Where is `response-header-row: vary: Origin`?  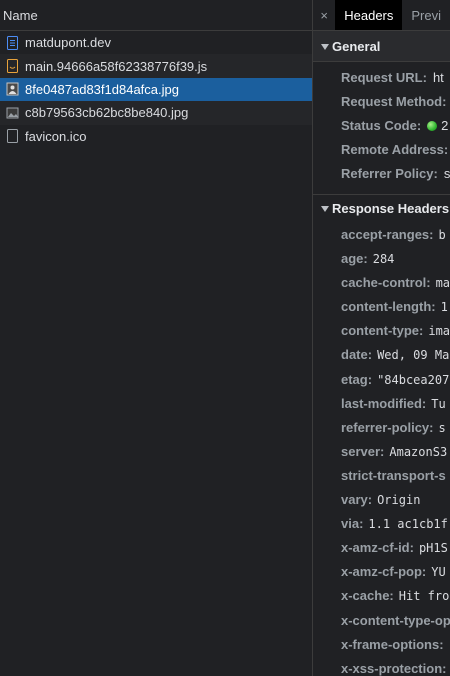 response-header-row: vary: Origin is located at coordinates (381, 500).